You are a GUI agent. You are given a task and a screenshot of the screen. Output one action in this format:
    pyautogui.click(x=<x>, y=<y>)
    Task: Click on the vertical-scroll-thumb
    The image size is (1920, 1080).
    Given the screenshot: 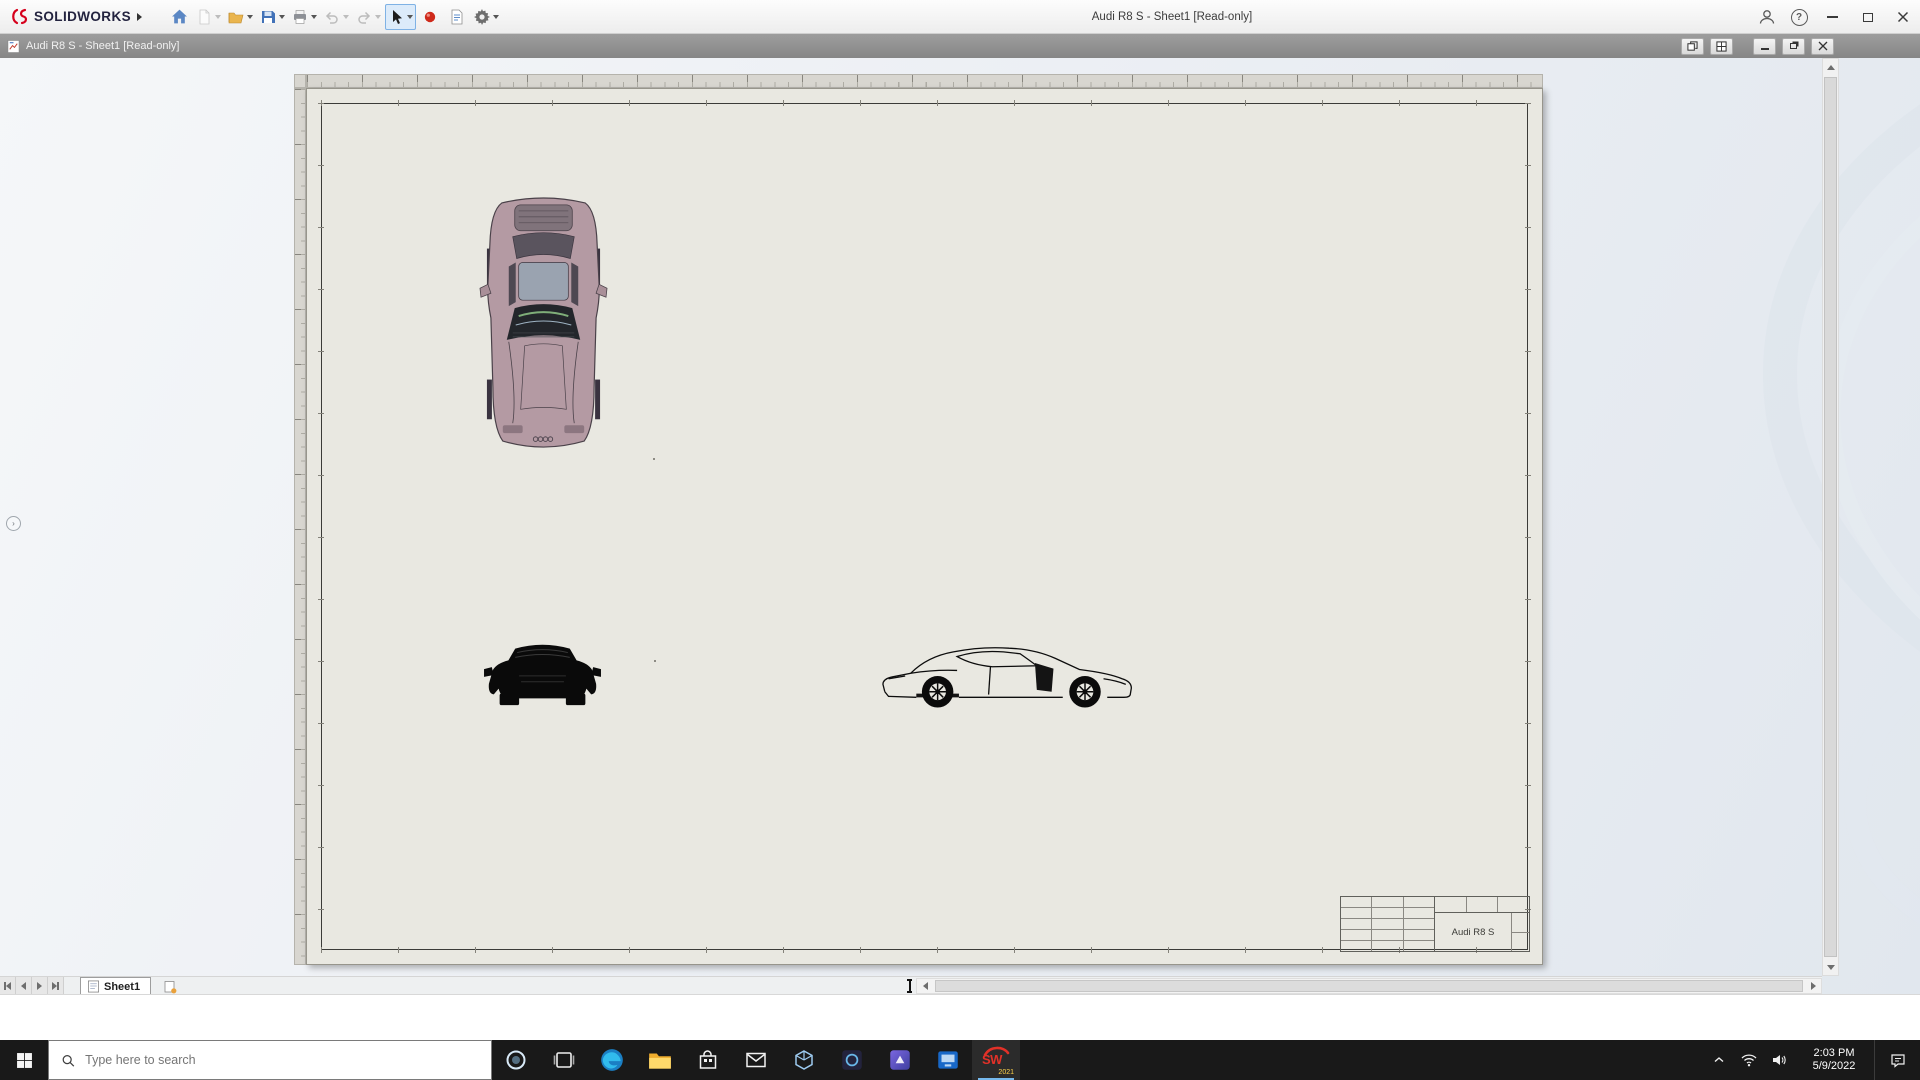 What is the action you would take?
    pyautogui.click(x=1830, y=517)
    